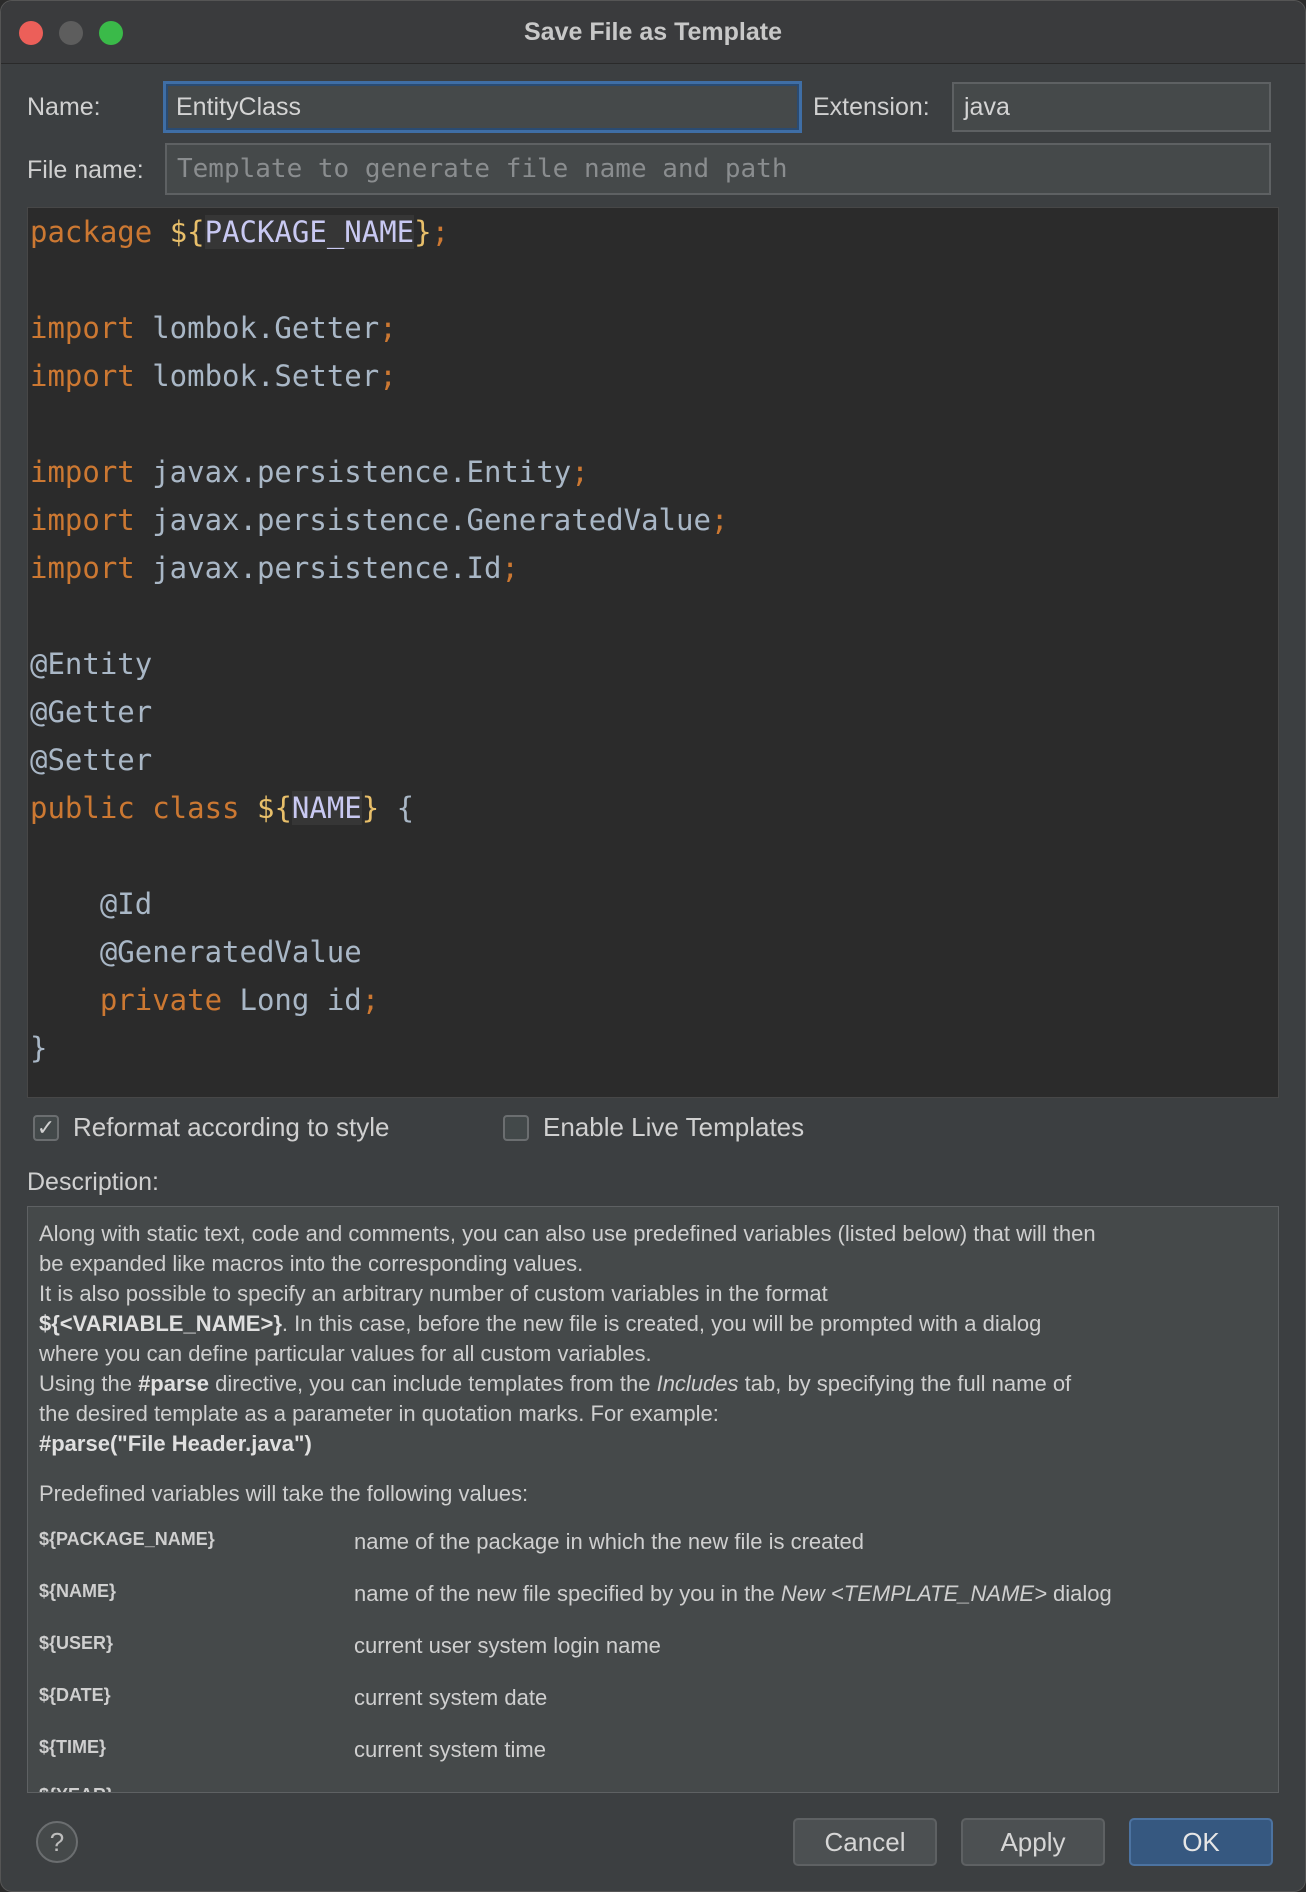 Image resolution: width=1306 pixels, height=1892 pixels. What do you see at coordinates (913, 1593) in the screenshot?
I see `variable-description-italic: New <TEMPLATE_NAME>` at bounding box center [913, 1593].